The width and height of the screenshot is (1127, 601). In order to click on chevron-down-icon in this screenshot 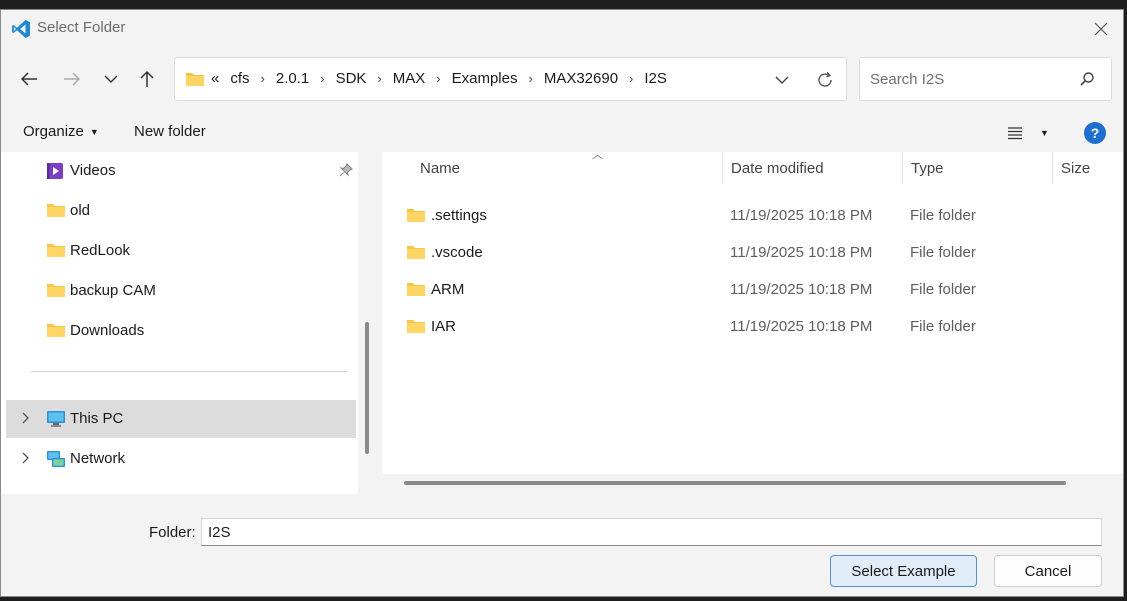, I will do `click(111, 79)`.